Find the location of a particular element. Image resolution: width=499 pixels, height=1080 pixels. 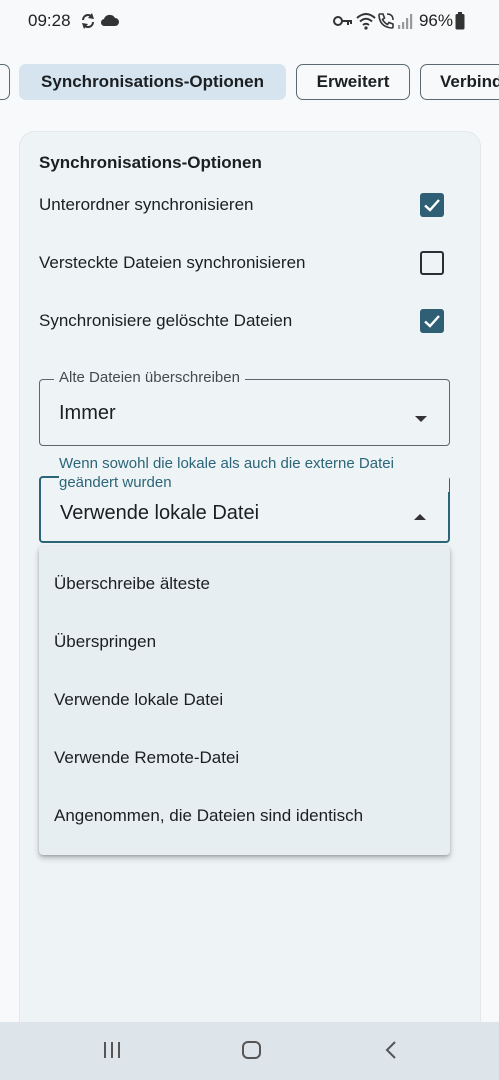

tab-sync-options-label: Synchronisations-Optionen is located at coordinates (152, 81).